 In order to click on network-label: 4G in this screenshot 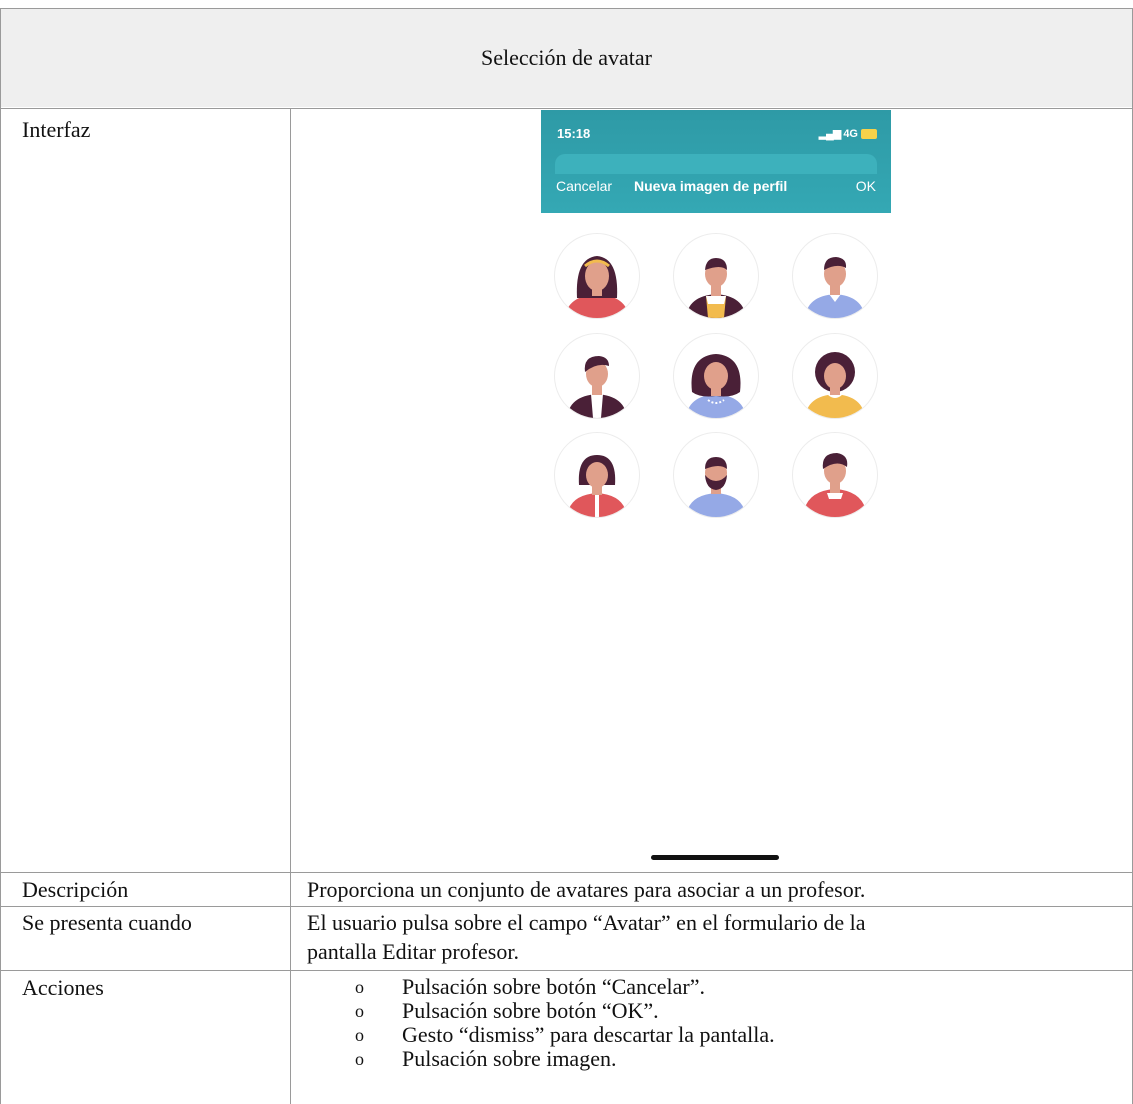, I will do `click(850, 133)`.